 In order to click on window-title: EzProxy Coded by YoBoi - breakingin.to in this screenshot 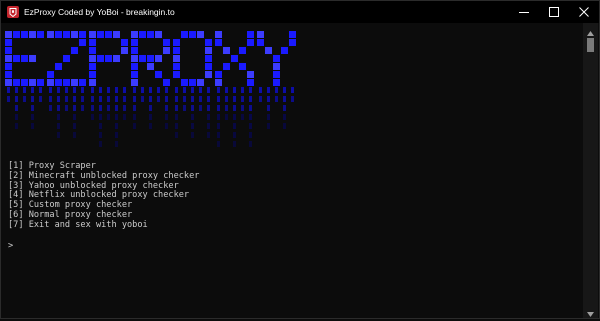, I will do `click(99, 12)`.